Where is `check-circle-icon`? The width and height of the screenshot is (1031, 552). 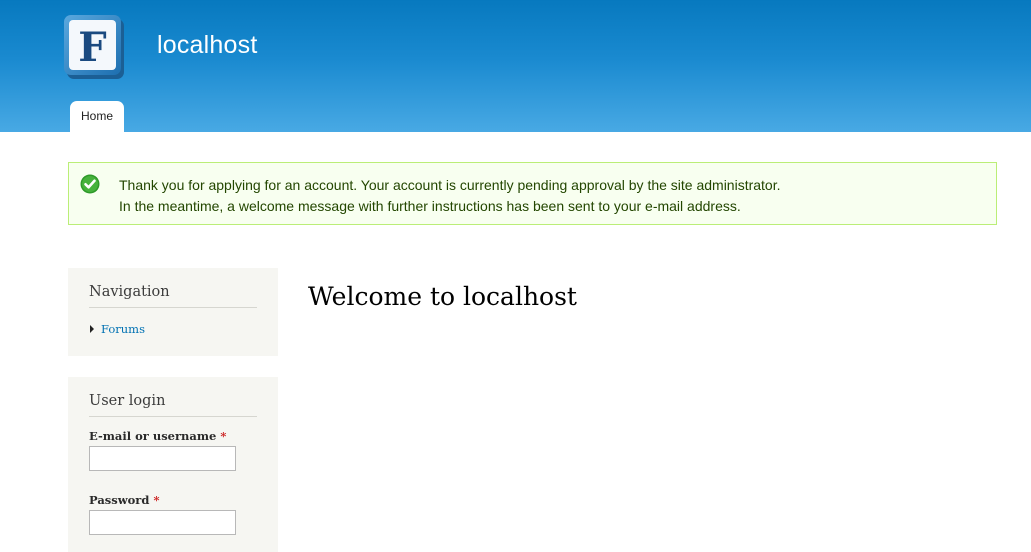
check-circle-icon is located at coordinates (90, 184).